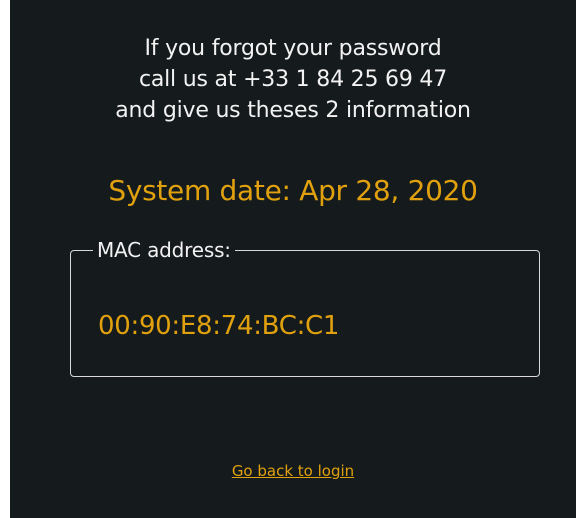  I want to click on mac-address-value: 00:90:E8:74:BC:C1, so click(219, 326).